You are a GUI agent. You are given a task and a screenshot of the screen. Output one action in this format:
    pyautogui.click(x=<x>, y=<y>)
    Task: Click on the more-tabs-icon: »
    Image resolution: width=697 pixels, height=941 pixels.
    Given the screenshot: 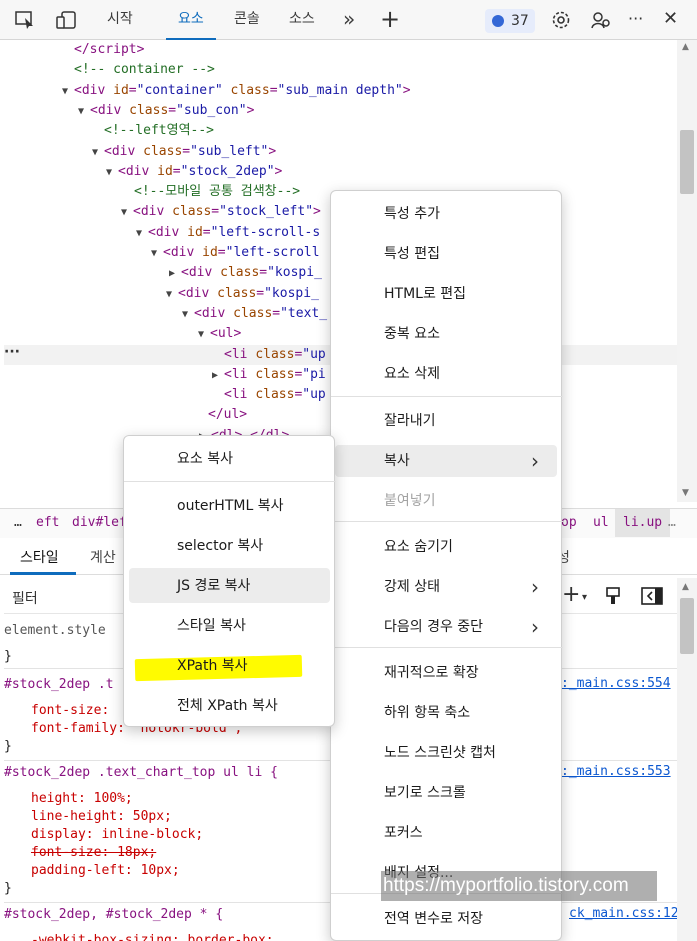 What is the action you would take?
    pyautogui.click(x=349, y=20)
    